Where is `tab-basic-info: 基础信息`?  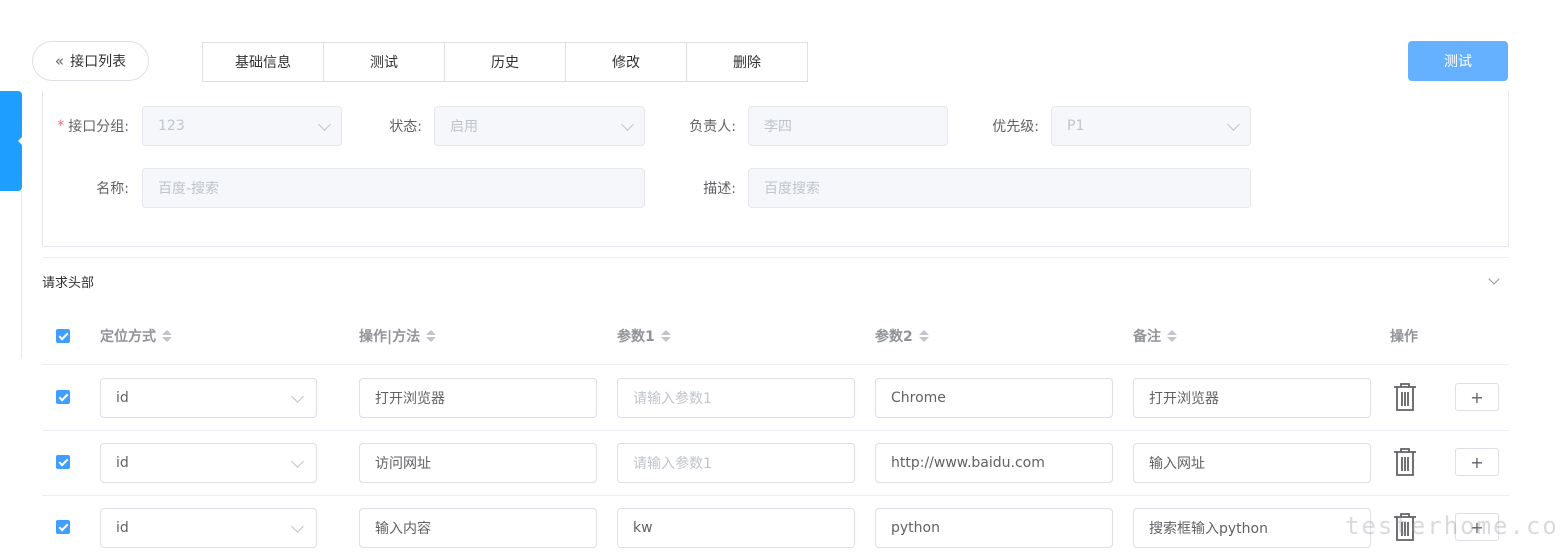
tab-basic-info: 基础信息 is located at coordinates (263, 62).